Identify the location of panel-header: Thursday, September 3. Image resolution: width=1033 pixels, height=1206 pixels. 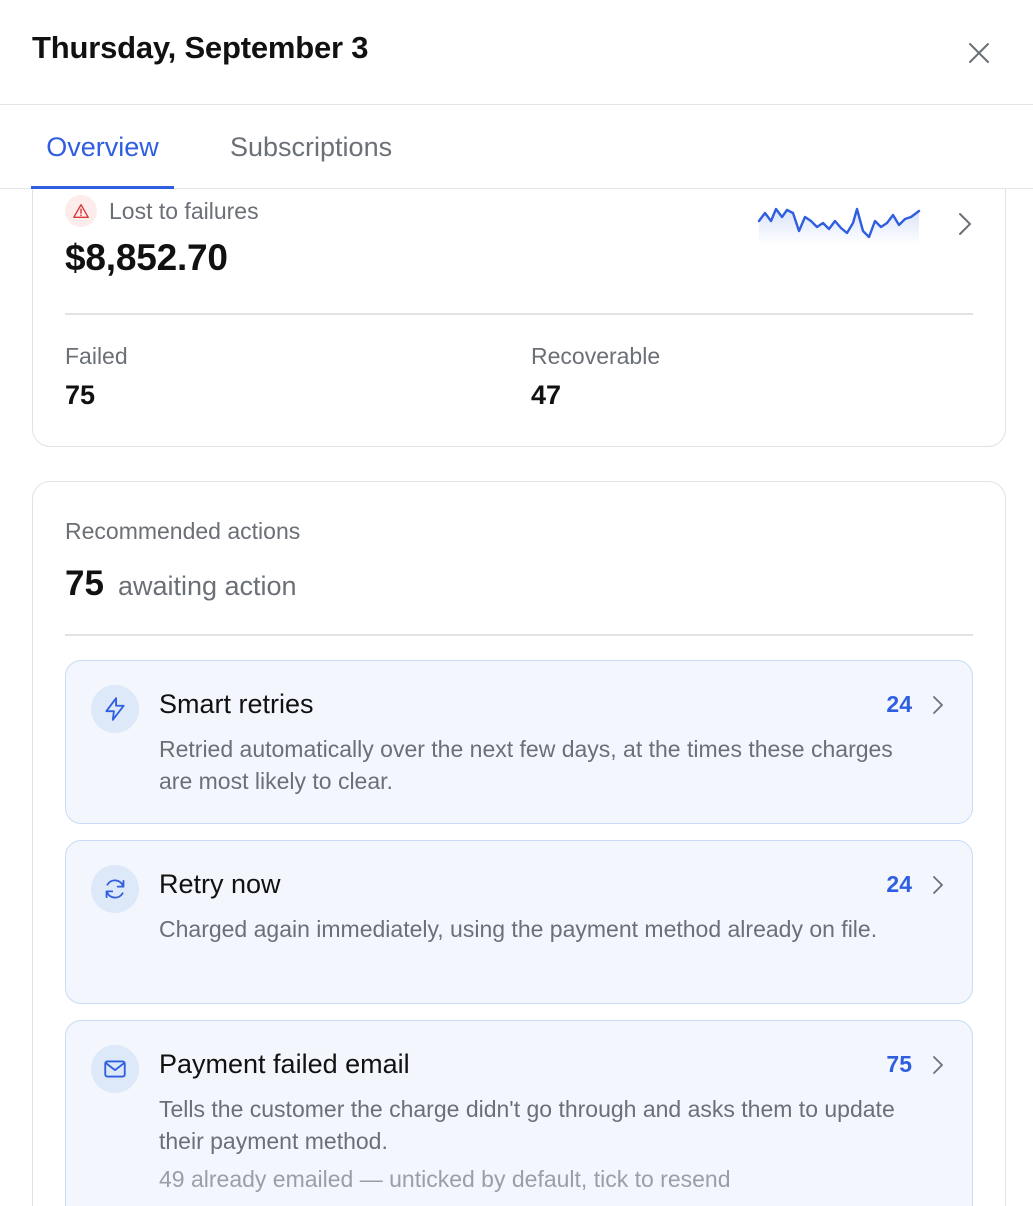
(516, 52).